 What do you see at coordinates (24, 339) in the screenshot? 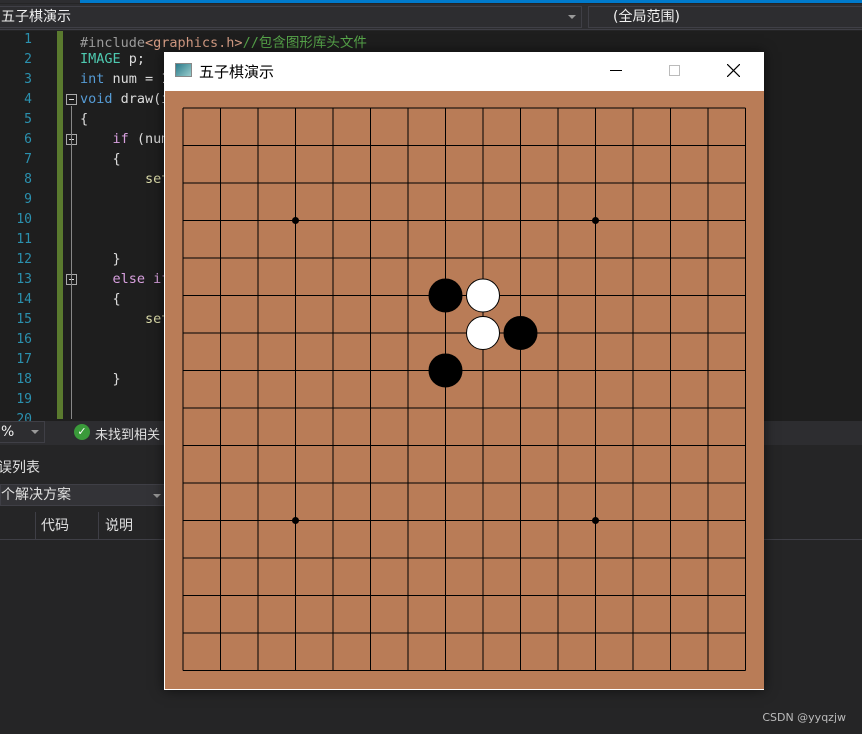
I see `line-number: 16` at bounding box center [24, 339].